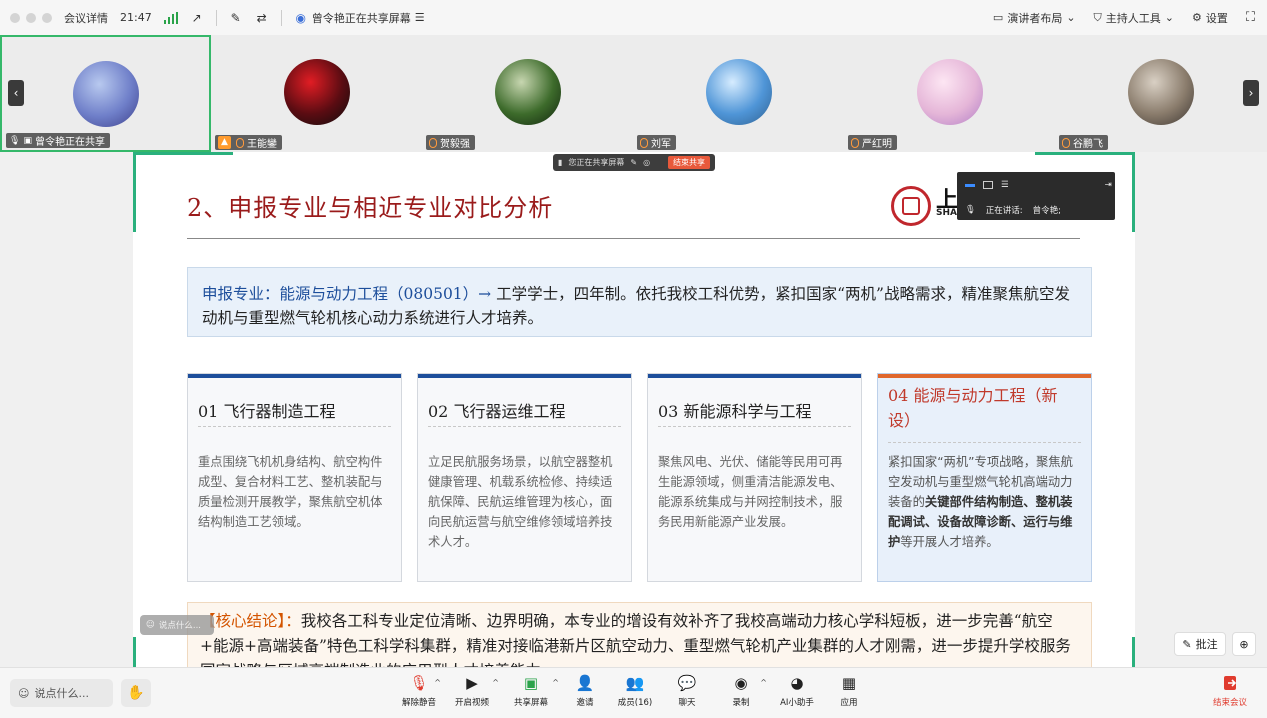 The height and width of the screenshot is (718, 1267). Describe the element at coordinates (635, 683) in the screenshot. I see `members-icon: 👥` at that location.